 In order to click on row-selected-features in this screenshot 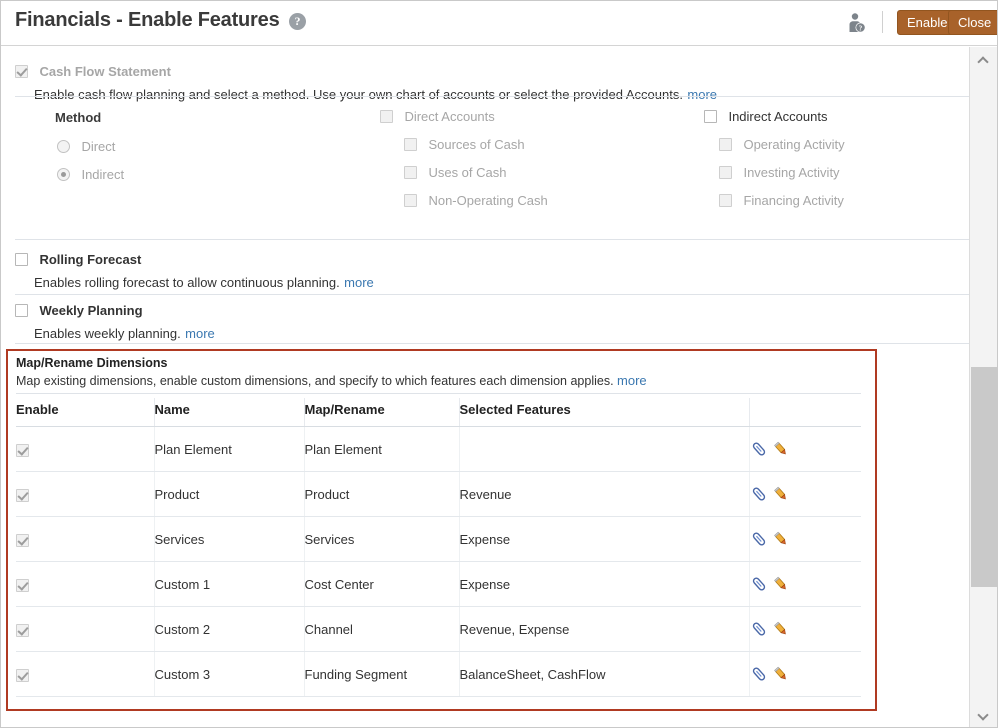, I will do `click(604, 449)`.